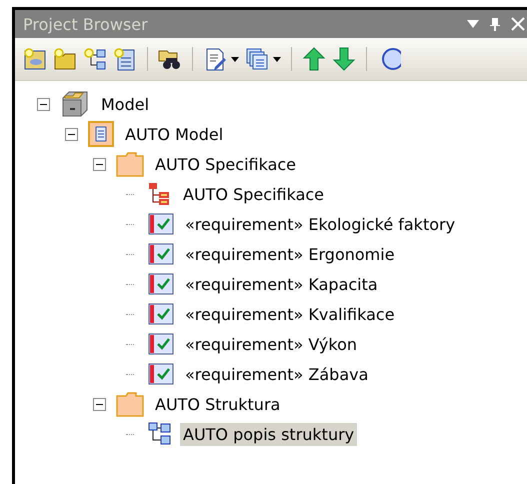 The height and width of the screenshot is (484, 527). What do you see at coordinates (290, 314) in the screenshot?
I see `tree-item: «requirement» Kvalifikace` at bounding box center [290, 314].